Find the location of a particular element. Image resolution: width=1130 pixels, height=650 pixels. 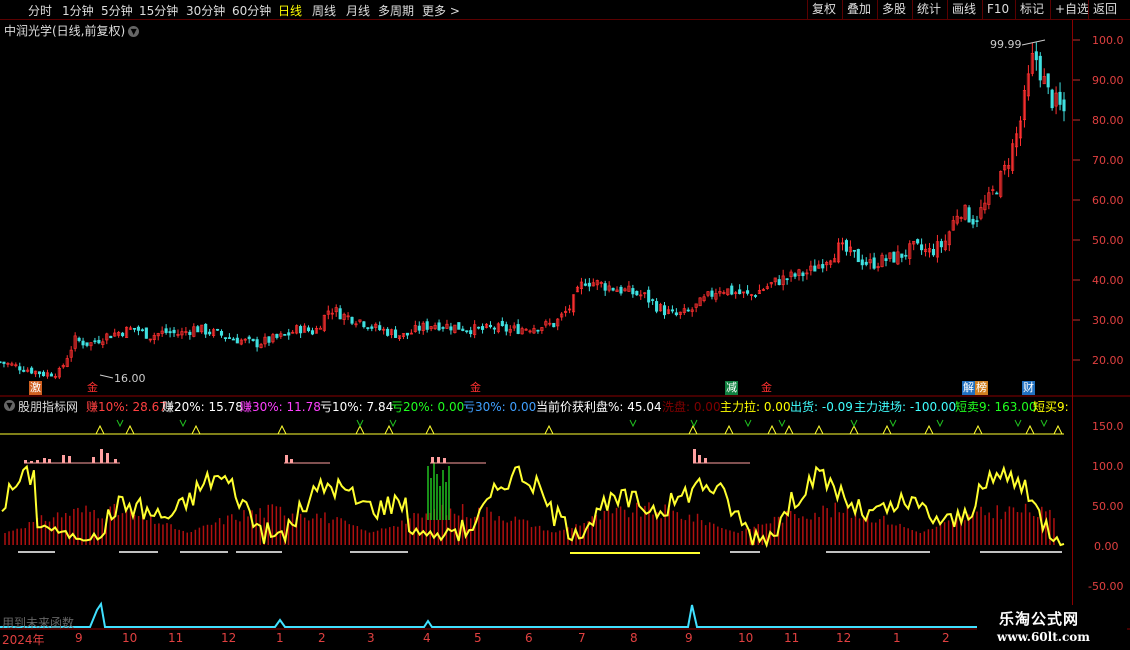

indicator-name: 股朋指标网 is located at coordinates (48, 406).